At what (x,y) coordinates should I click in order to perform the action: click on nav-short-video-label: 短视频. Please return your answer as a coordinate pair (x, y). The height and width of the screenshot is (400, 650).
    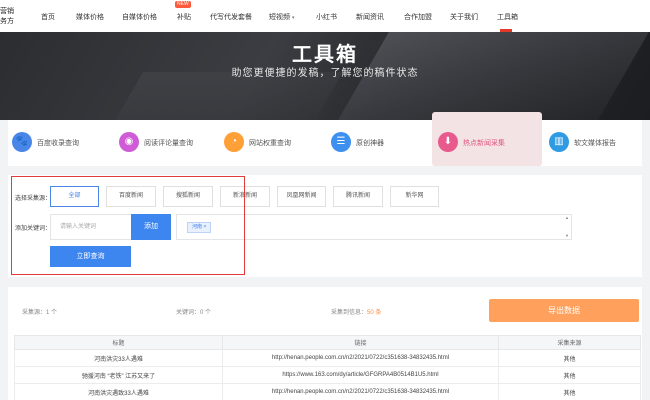
    Looking at the image, I should click on (279, 17).